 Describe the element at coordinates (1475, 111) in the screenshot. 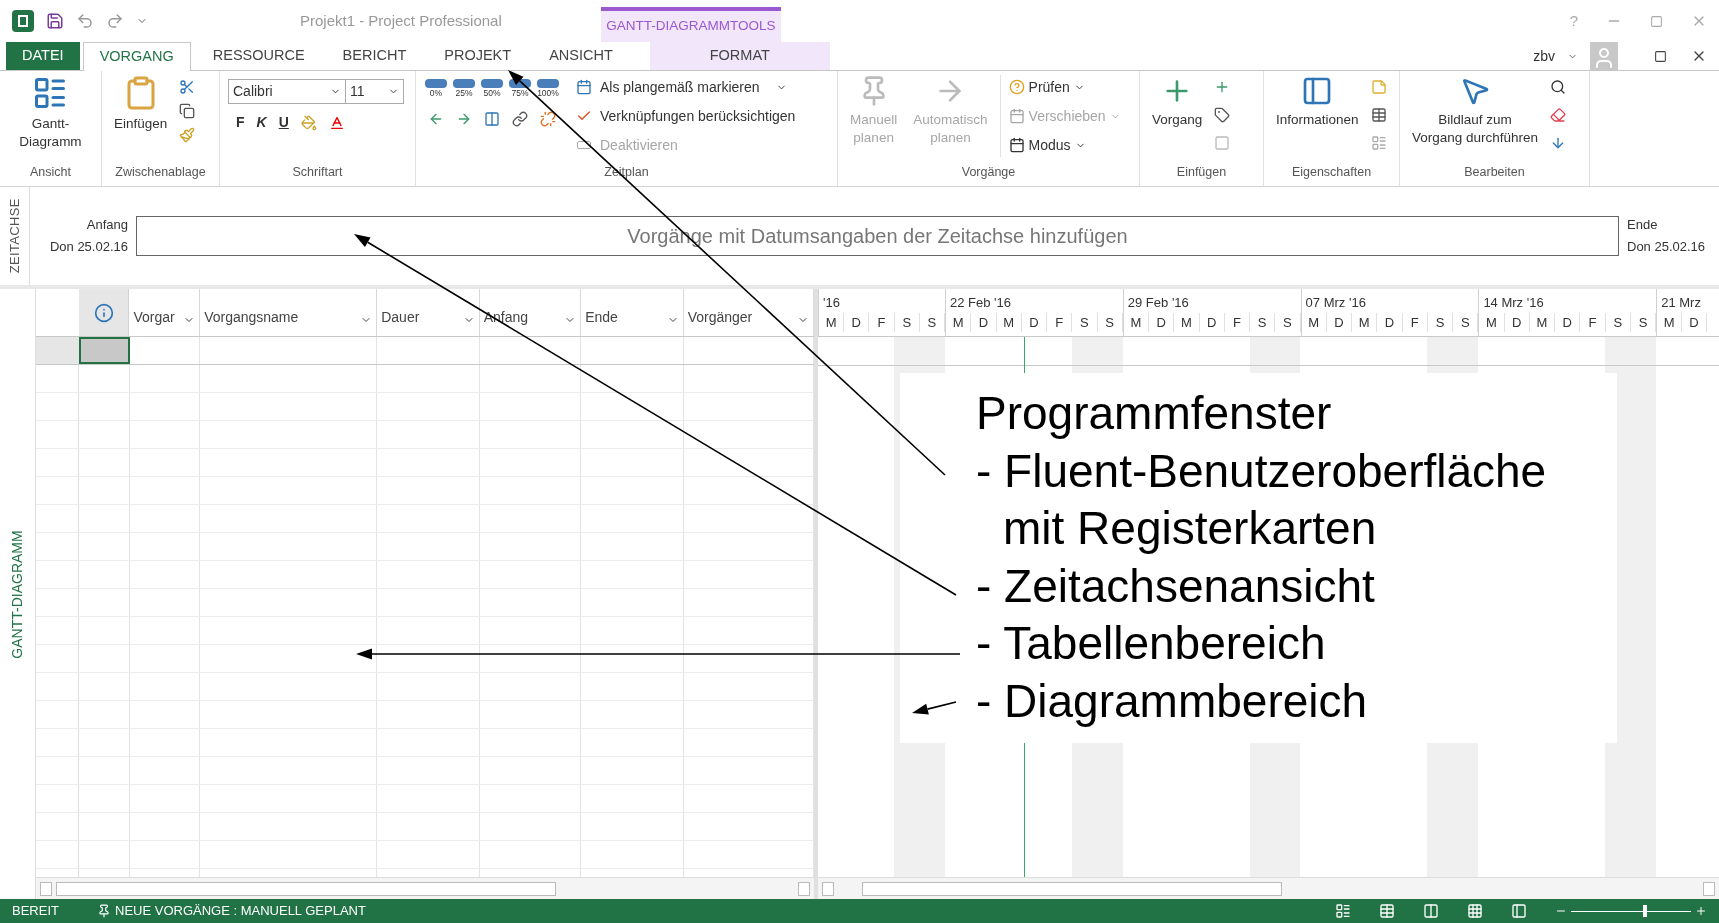

I see `ribbon-button: Bildlauf zum Vorgang durchführen` at that location.